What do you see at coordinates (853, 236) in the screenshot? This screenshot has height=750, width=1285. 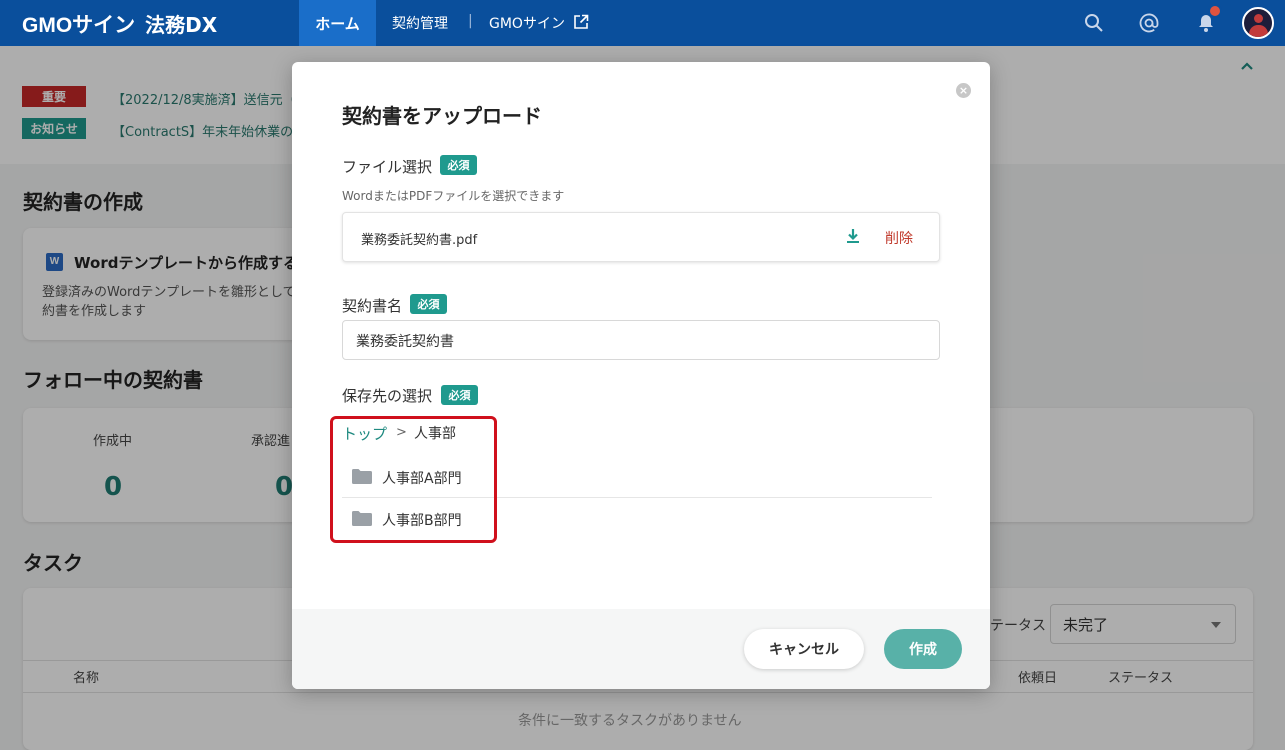 I see `download-icon` at bounding box center [853, 236].